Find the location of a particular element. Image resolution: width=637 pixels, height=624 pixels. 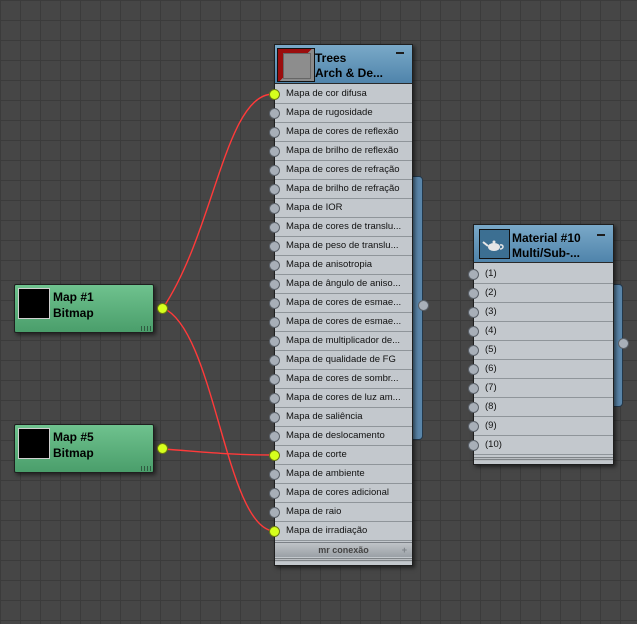

trees-slot-row: Mapa de saliência is located at coordinates (340, 417).